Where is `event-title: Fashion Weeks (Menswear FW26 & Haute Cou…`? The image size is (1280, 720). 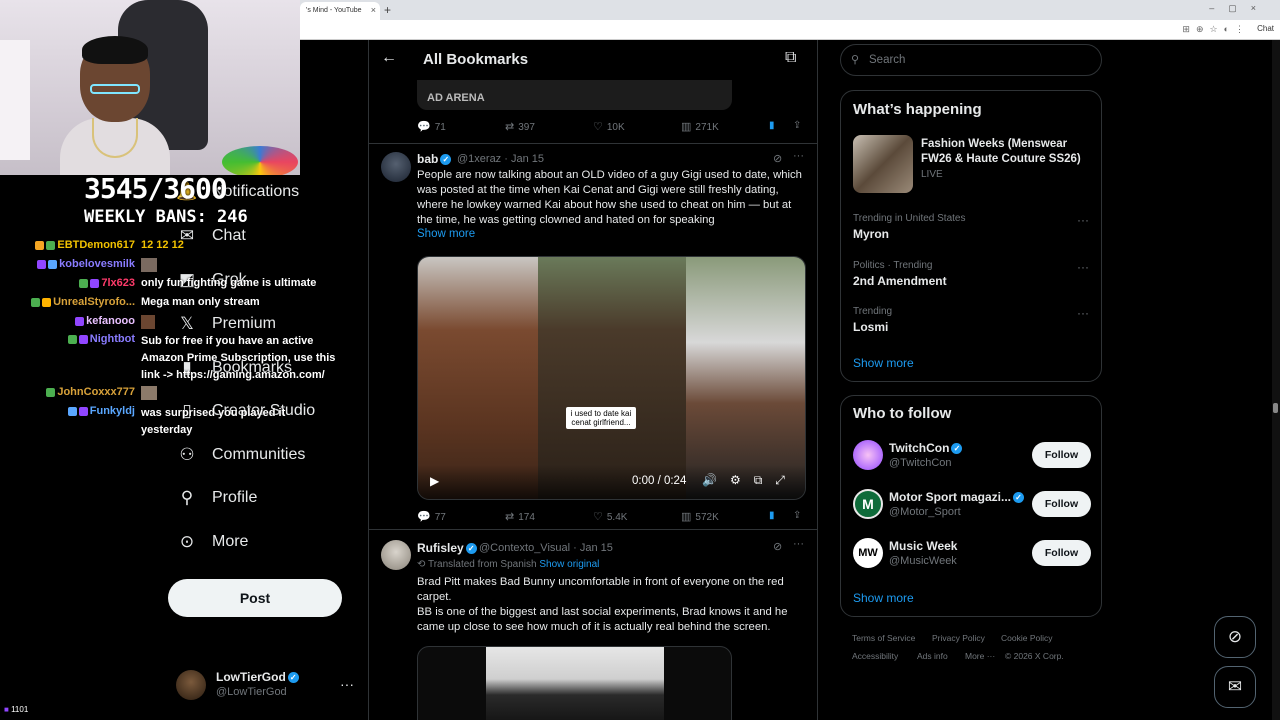
event-title: Fashion Weeks (Menswear FW26 & Haute Cou… is located at coordinates (1007, 152).